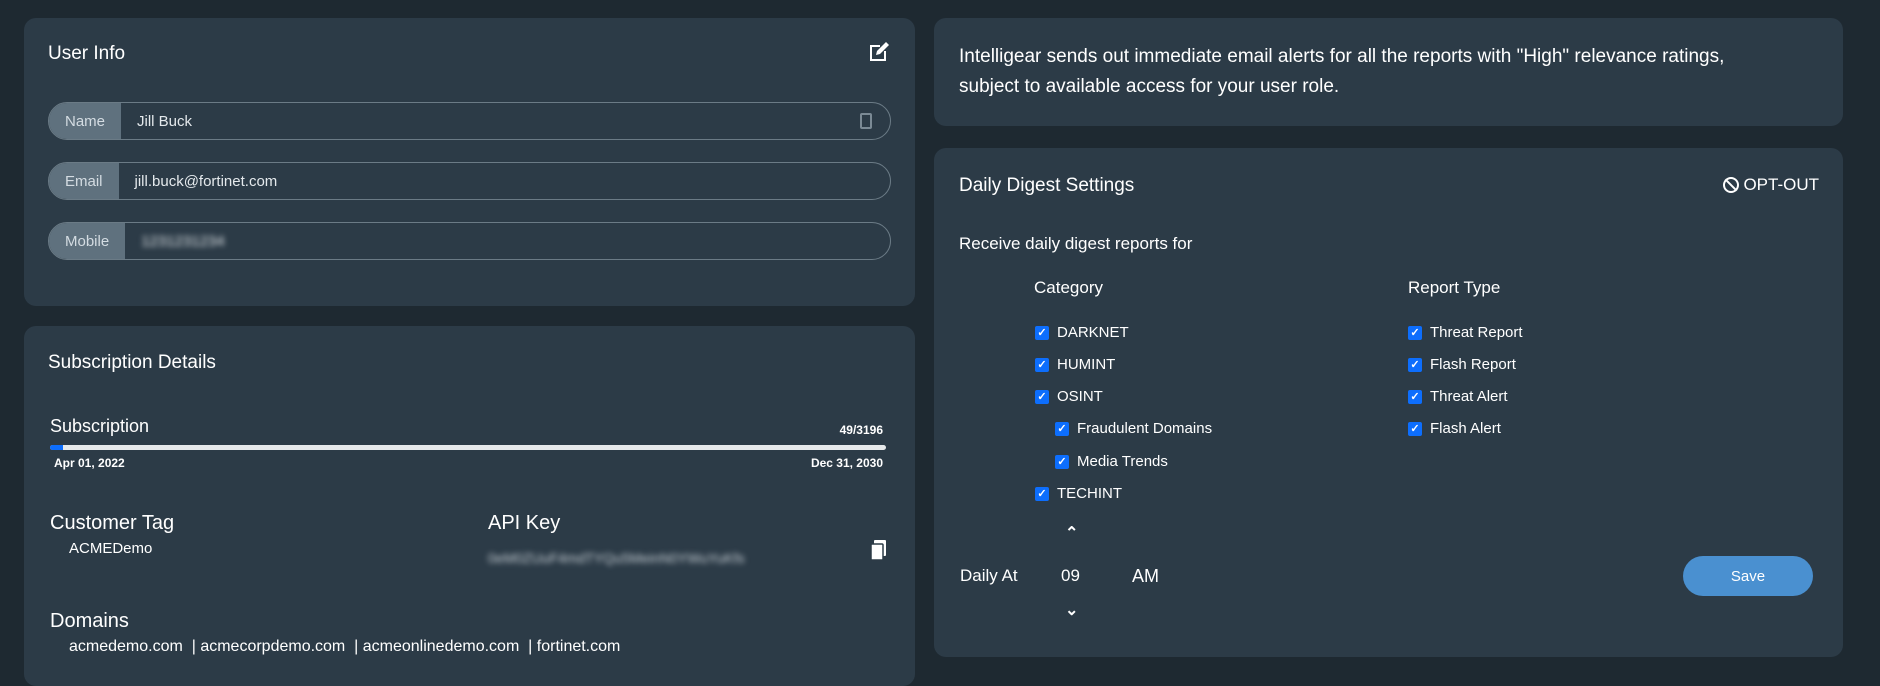 The image size is (1880, 686). Describe the element at coordinates (1080, 396) in the screenshot. I see `checkbox-label: OSINT` at that location.